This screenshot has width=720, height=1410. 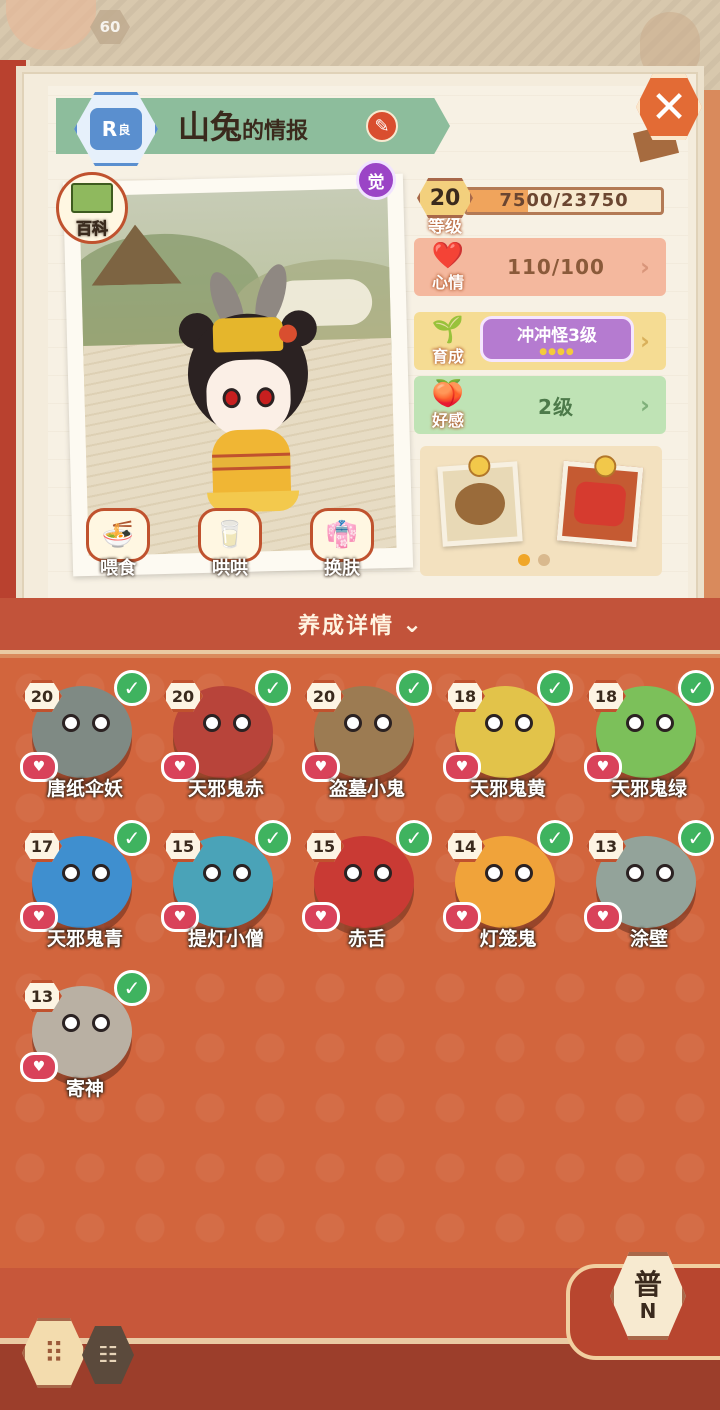 I want to click on skin-label: 换肤, so click(x=342, y=568).